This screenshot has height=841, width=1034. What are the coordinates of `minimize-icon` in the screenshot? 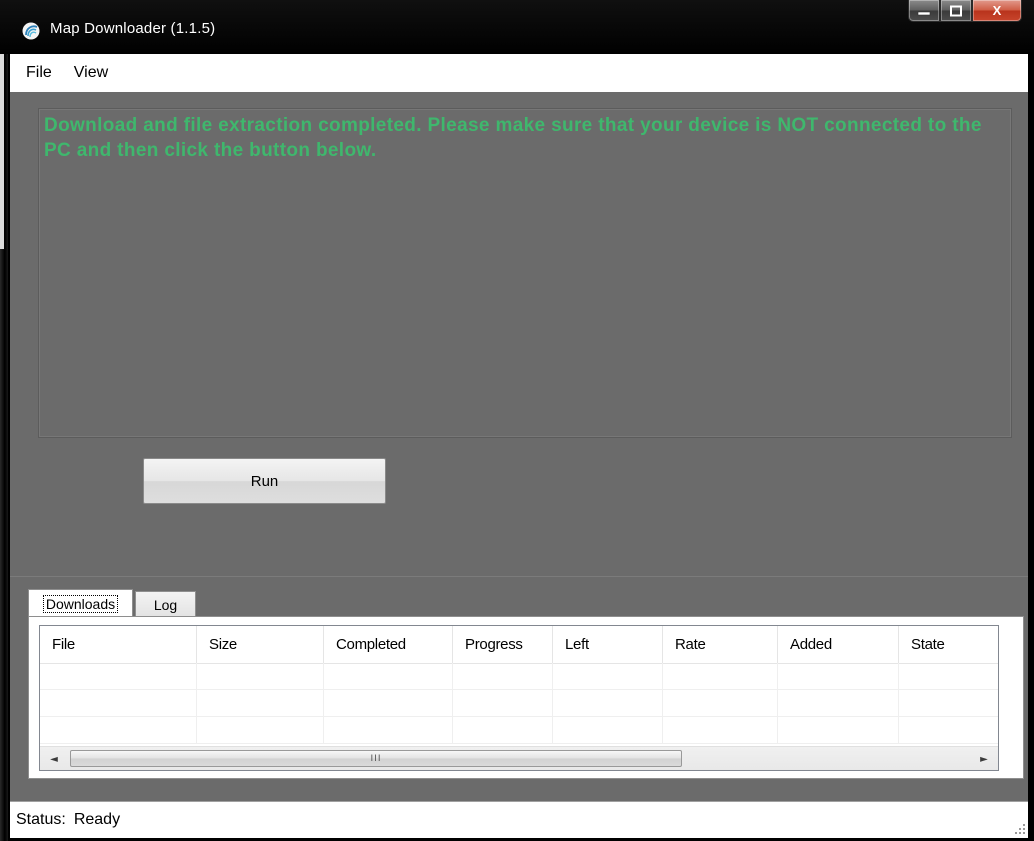 It's located at (924, 13).